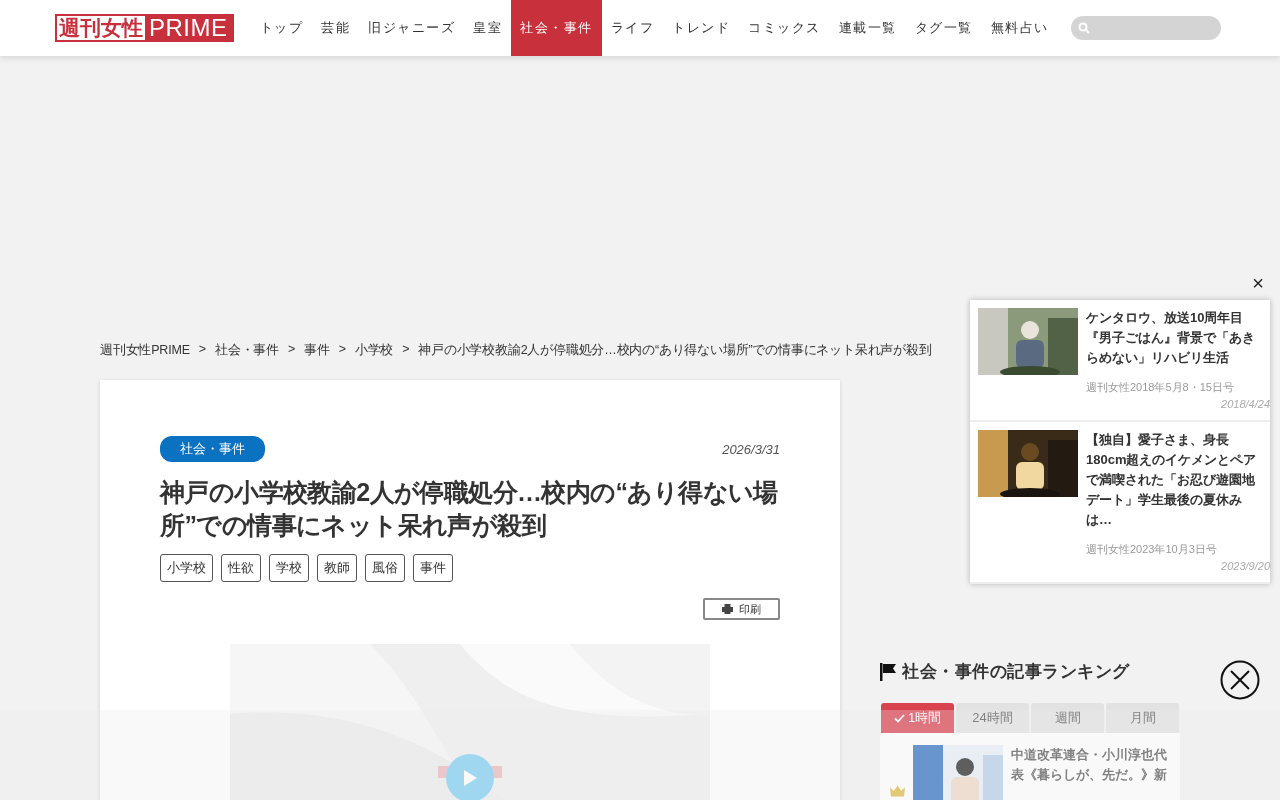 The image size is (1280, 800). What do you see at coordinates (186, 568) in the screenshot?
I see `tag-link: 小学校` at bounding box center [186, 568].